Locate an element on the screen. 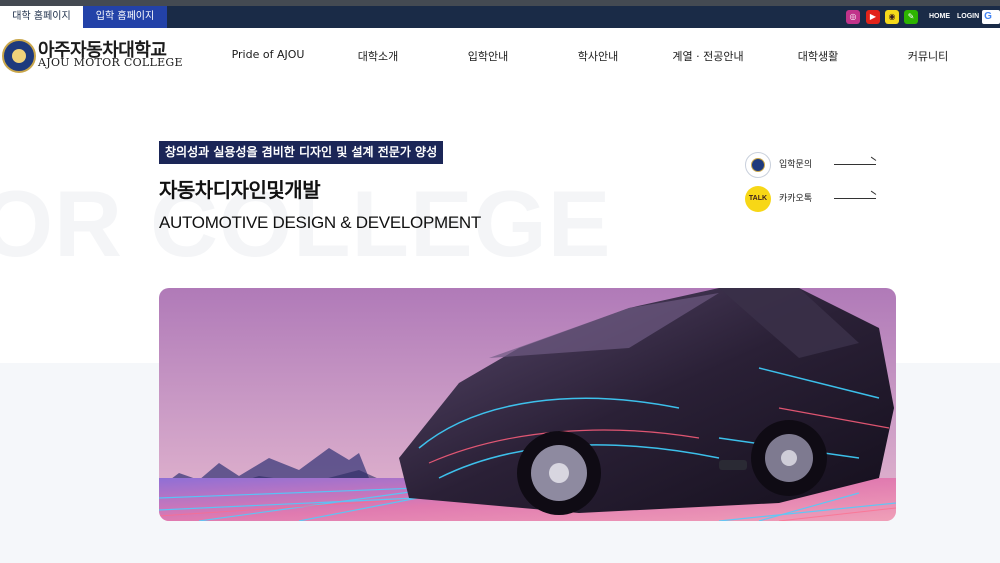 This screenshot has width=1000, height=563. google-translate-button: G is located at coordinates (991, 17).